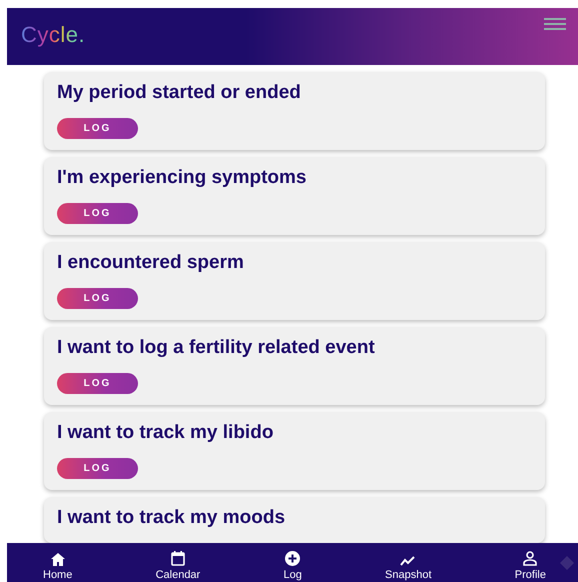 The width and height of the screenshot is (578, 582). I want to click on nav-tab: Snapshot, so click(408, 568).